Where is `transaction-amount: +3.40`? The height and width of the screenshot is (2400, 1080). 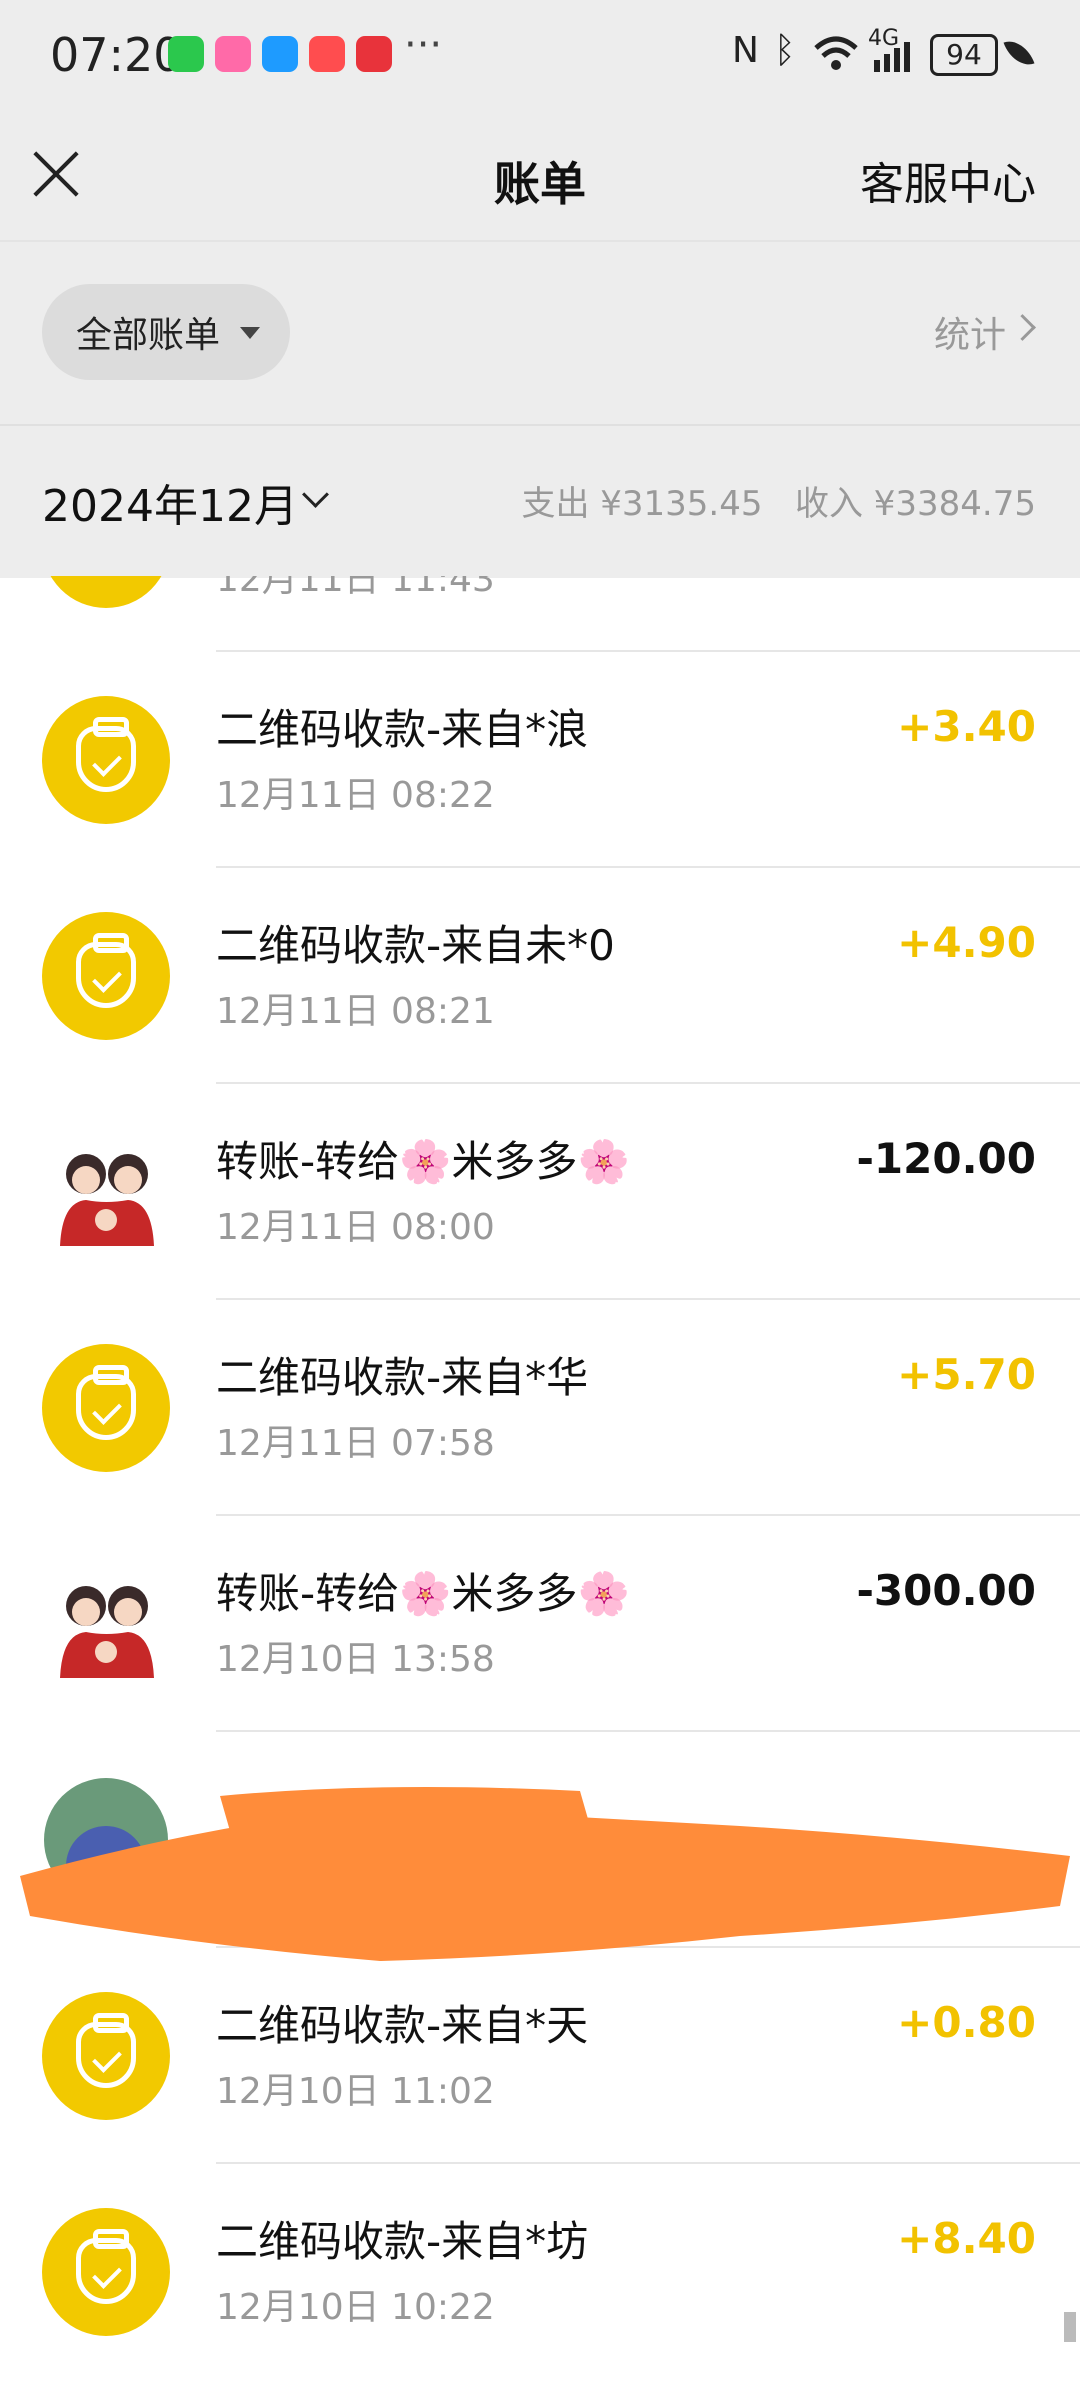
transaction-amount: +3.40 is located at coordinates (966, 726).